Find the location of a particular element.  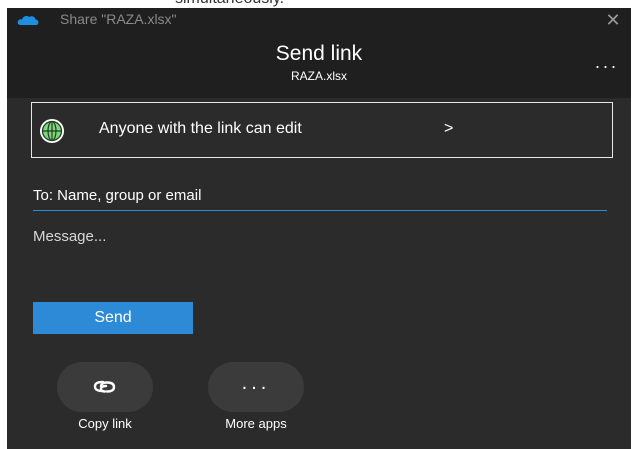

window-title: Share "RAZA.xlsx" is located at coordinates (118, 19).